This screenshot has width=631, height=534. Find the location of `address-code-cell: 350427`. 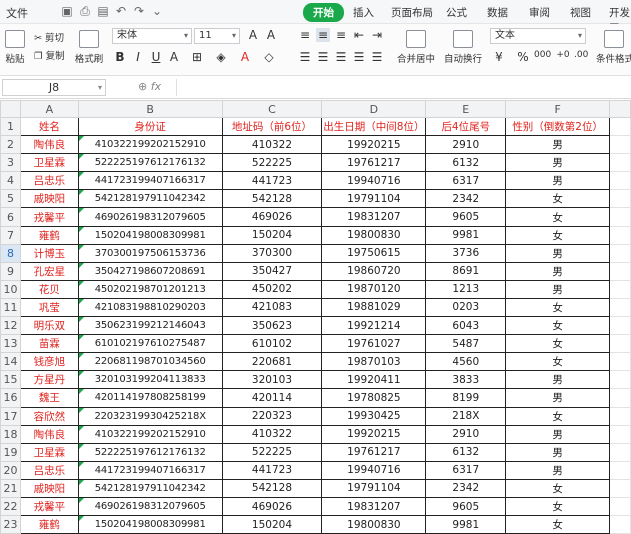

address-code-cell: 350427 is located at coordinates (272, 271).